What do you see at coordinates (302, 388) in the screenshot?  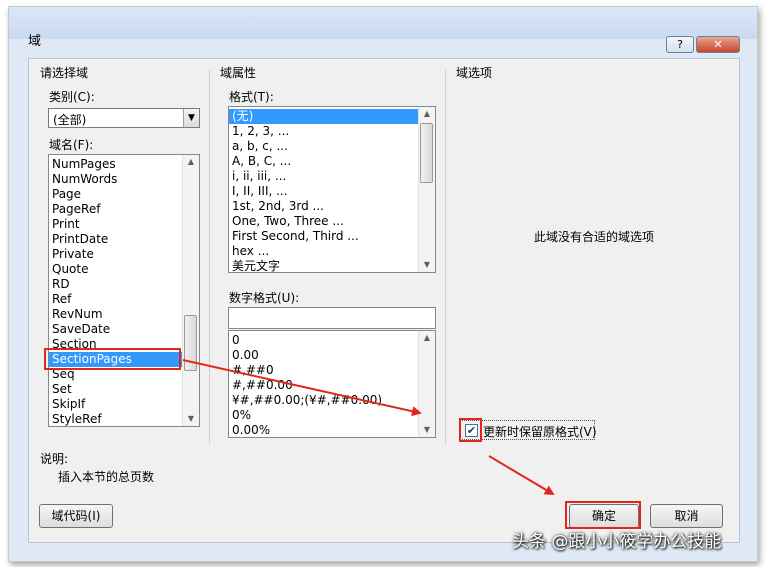 I see `arrow-to-checkbox` at bounding box center [302, 388].